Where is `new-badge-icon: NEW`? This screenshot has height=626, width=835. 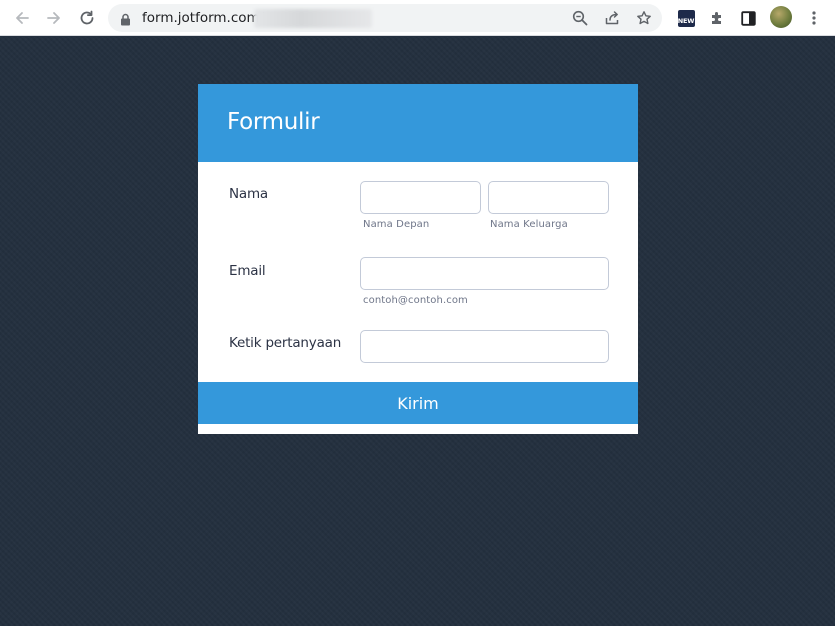
new-badge-icon: NEW is located at coordinates (686, 18).